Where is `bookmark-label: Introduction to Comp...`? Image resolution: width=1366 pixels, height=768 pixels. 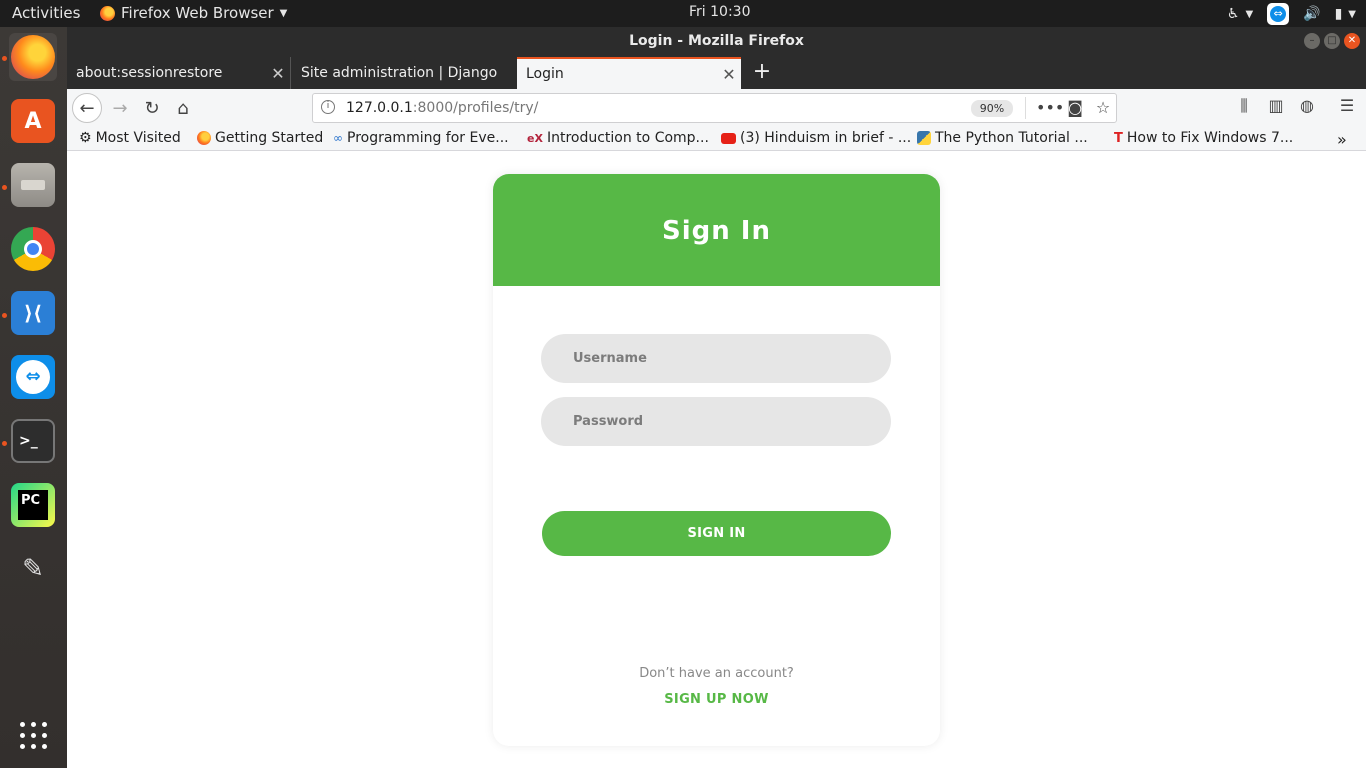 bookmark-label: Introduction to Comp... is located at coordinates (627, 138).